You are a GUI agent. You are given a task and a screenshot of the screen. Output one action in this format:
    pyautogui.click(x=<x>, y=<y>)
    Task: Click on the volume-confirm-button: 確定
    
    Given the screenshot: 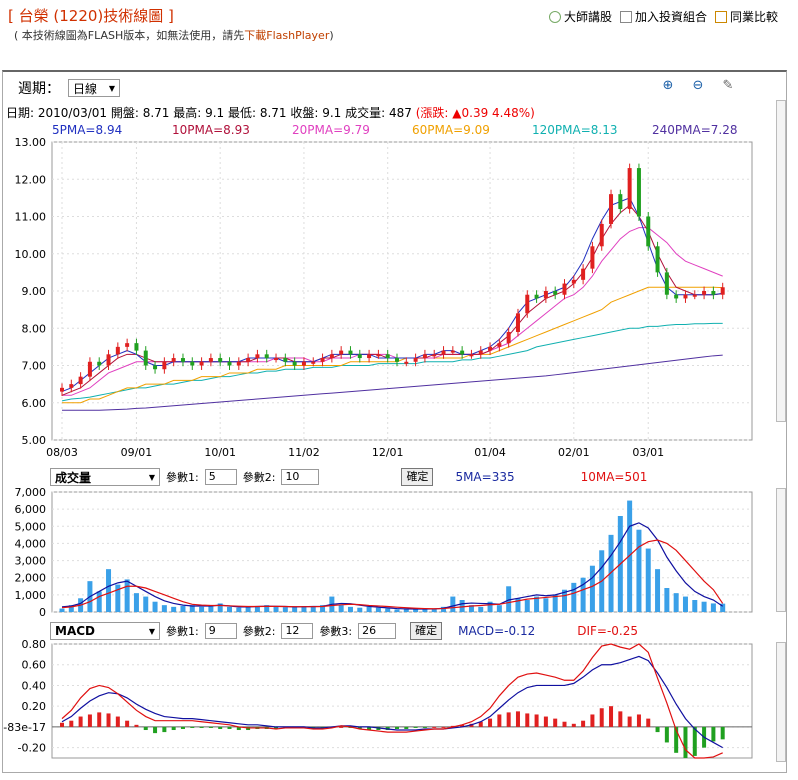 What is the action you would take?
    pyautogui.click(x=417, y=477)
    